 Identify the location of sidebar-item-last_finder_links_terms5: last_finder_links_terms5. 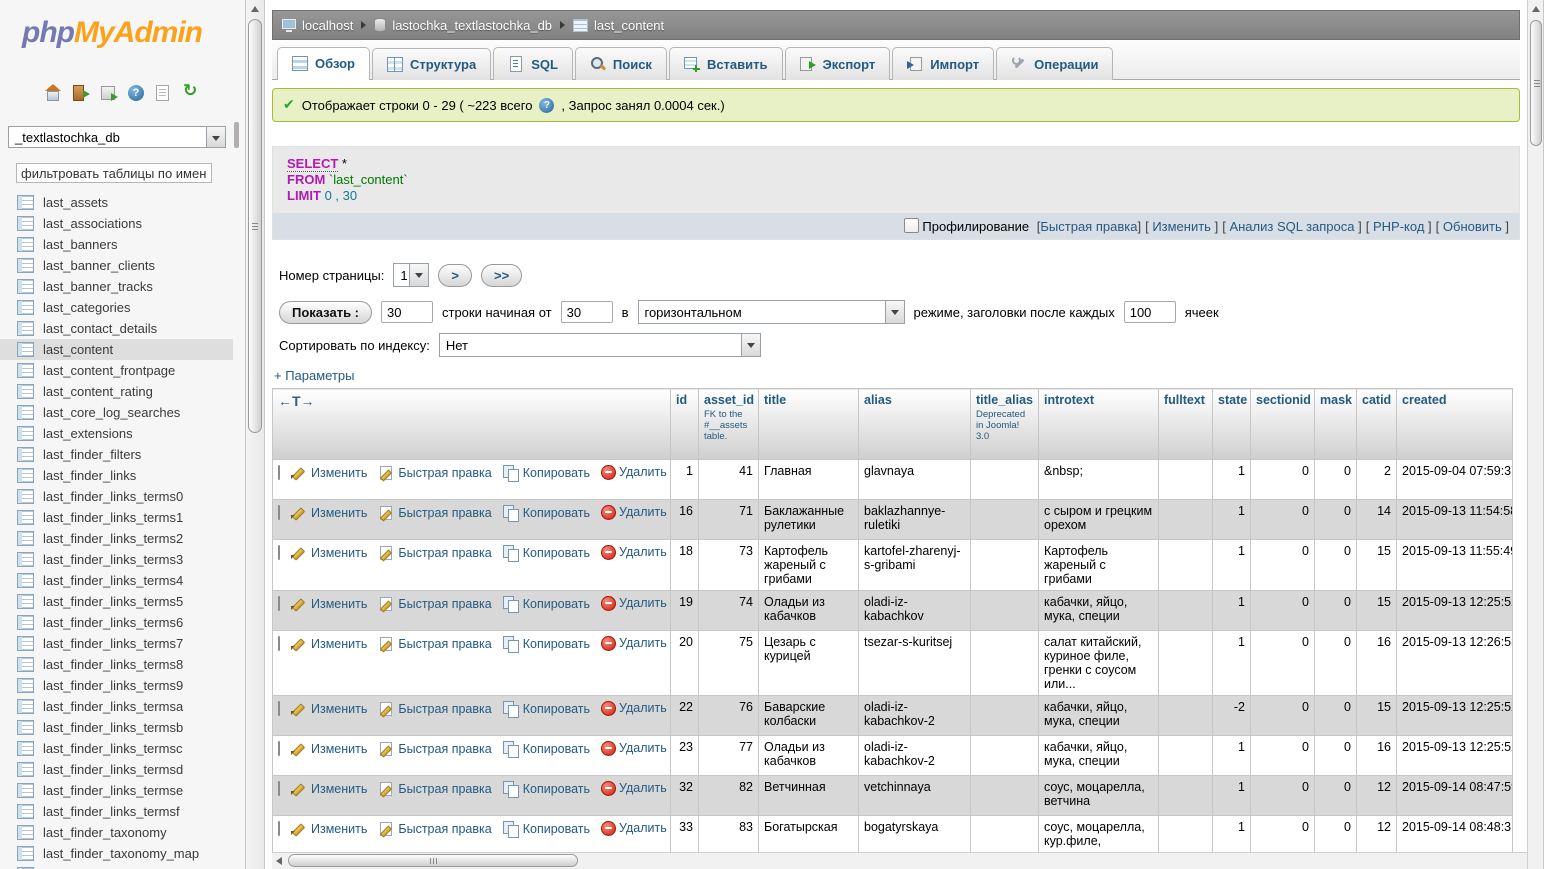
(116, 601).